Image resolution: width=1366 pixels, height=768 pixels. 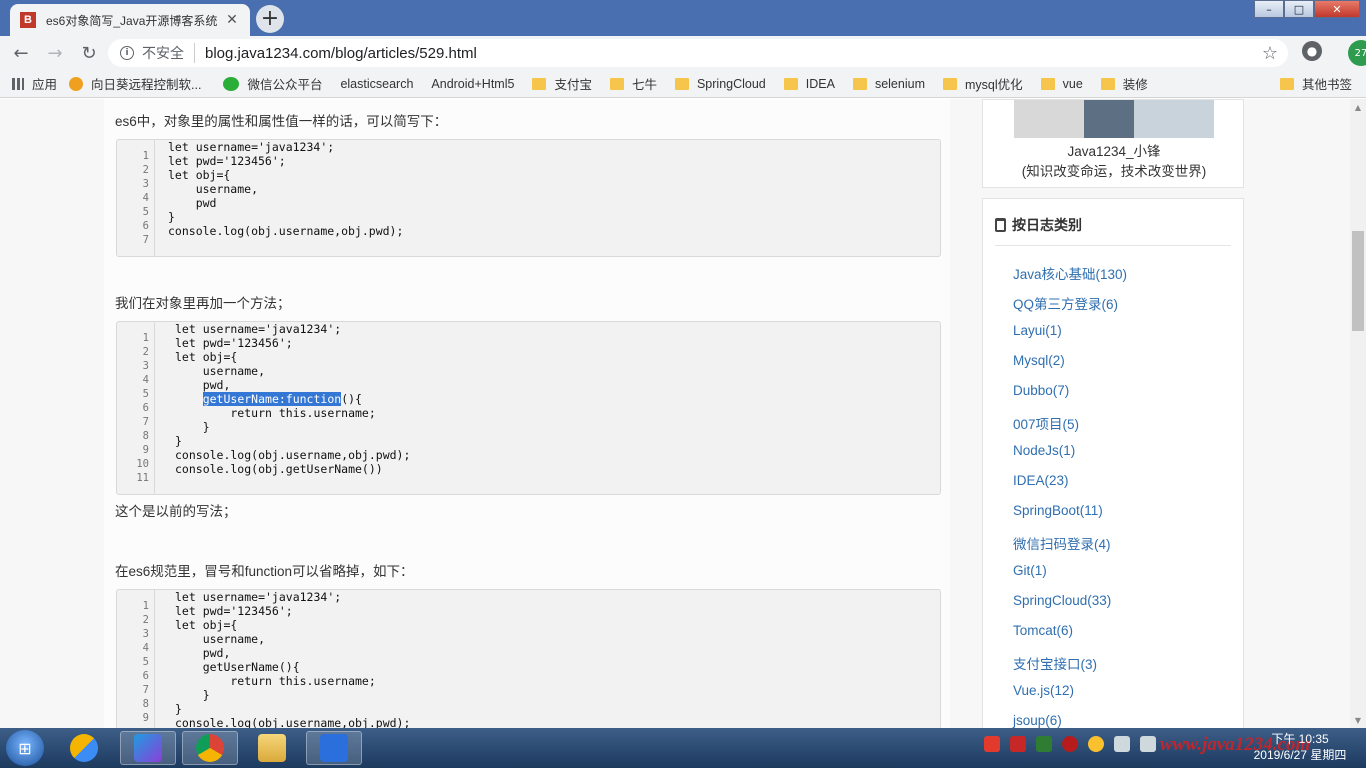 I want to click on minimize-button: –, so click(x=1269, y=9).